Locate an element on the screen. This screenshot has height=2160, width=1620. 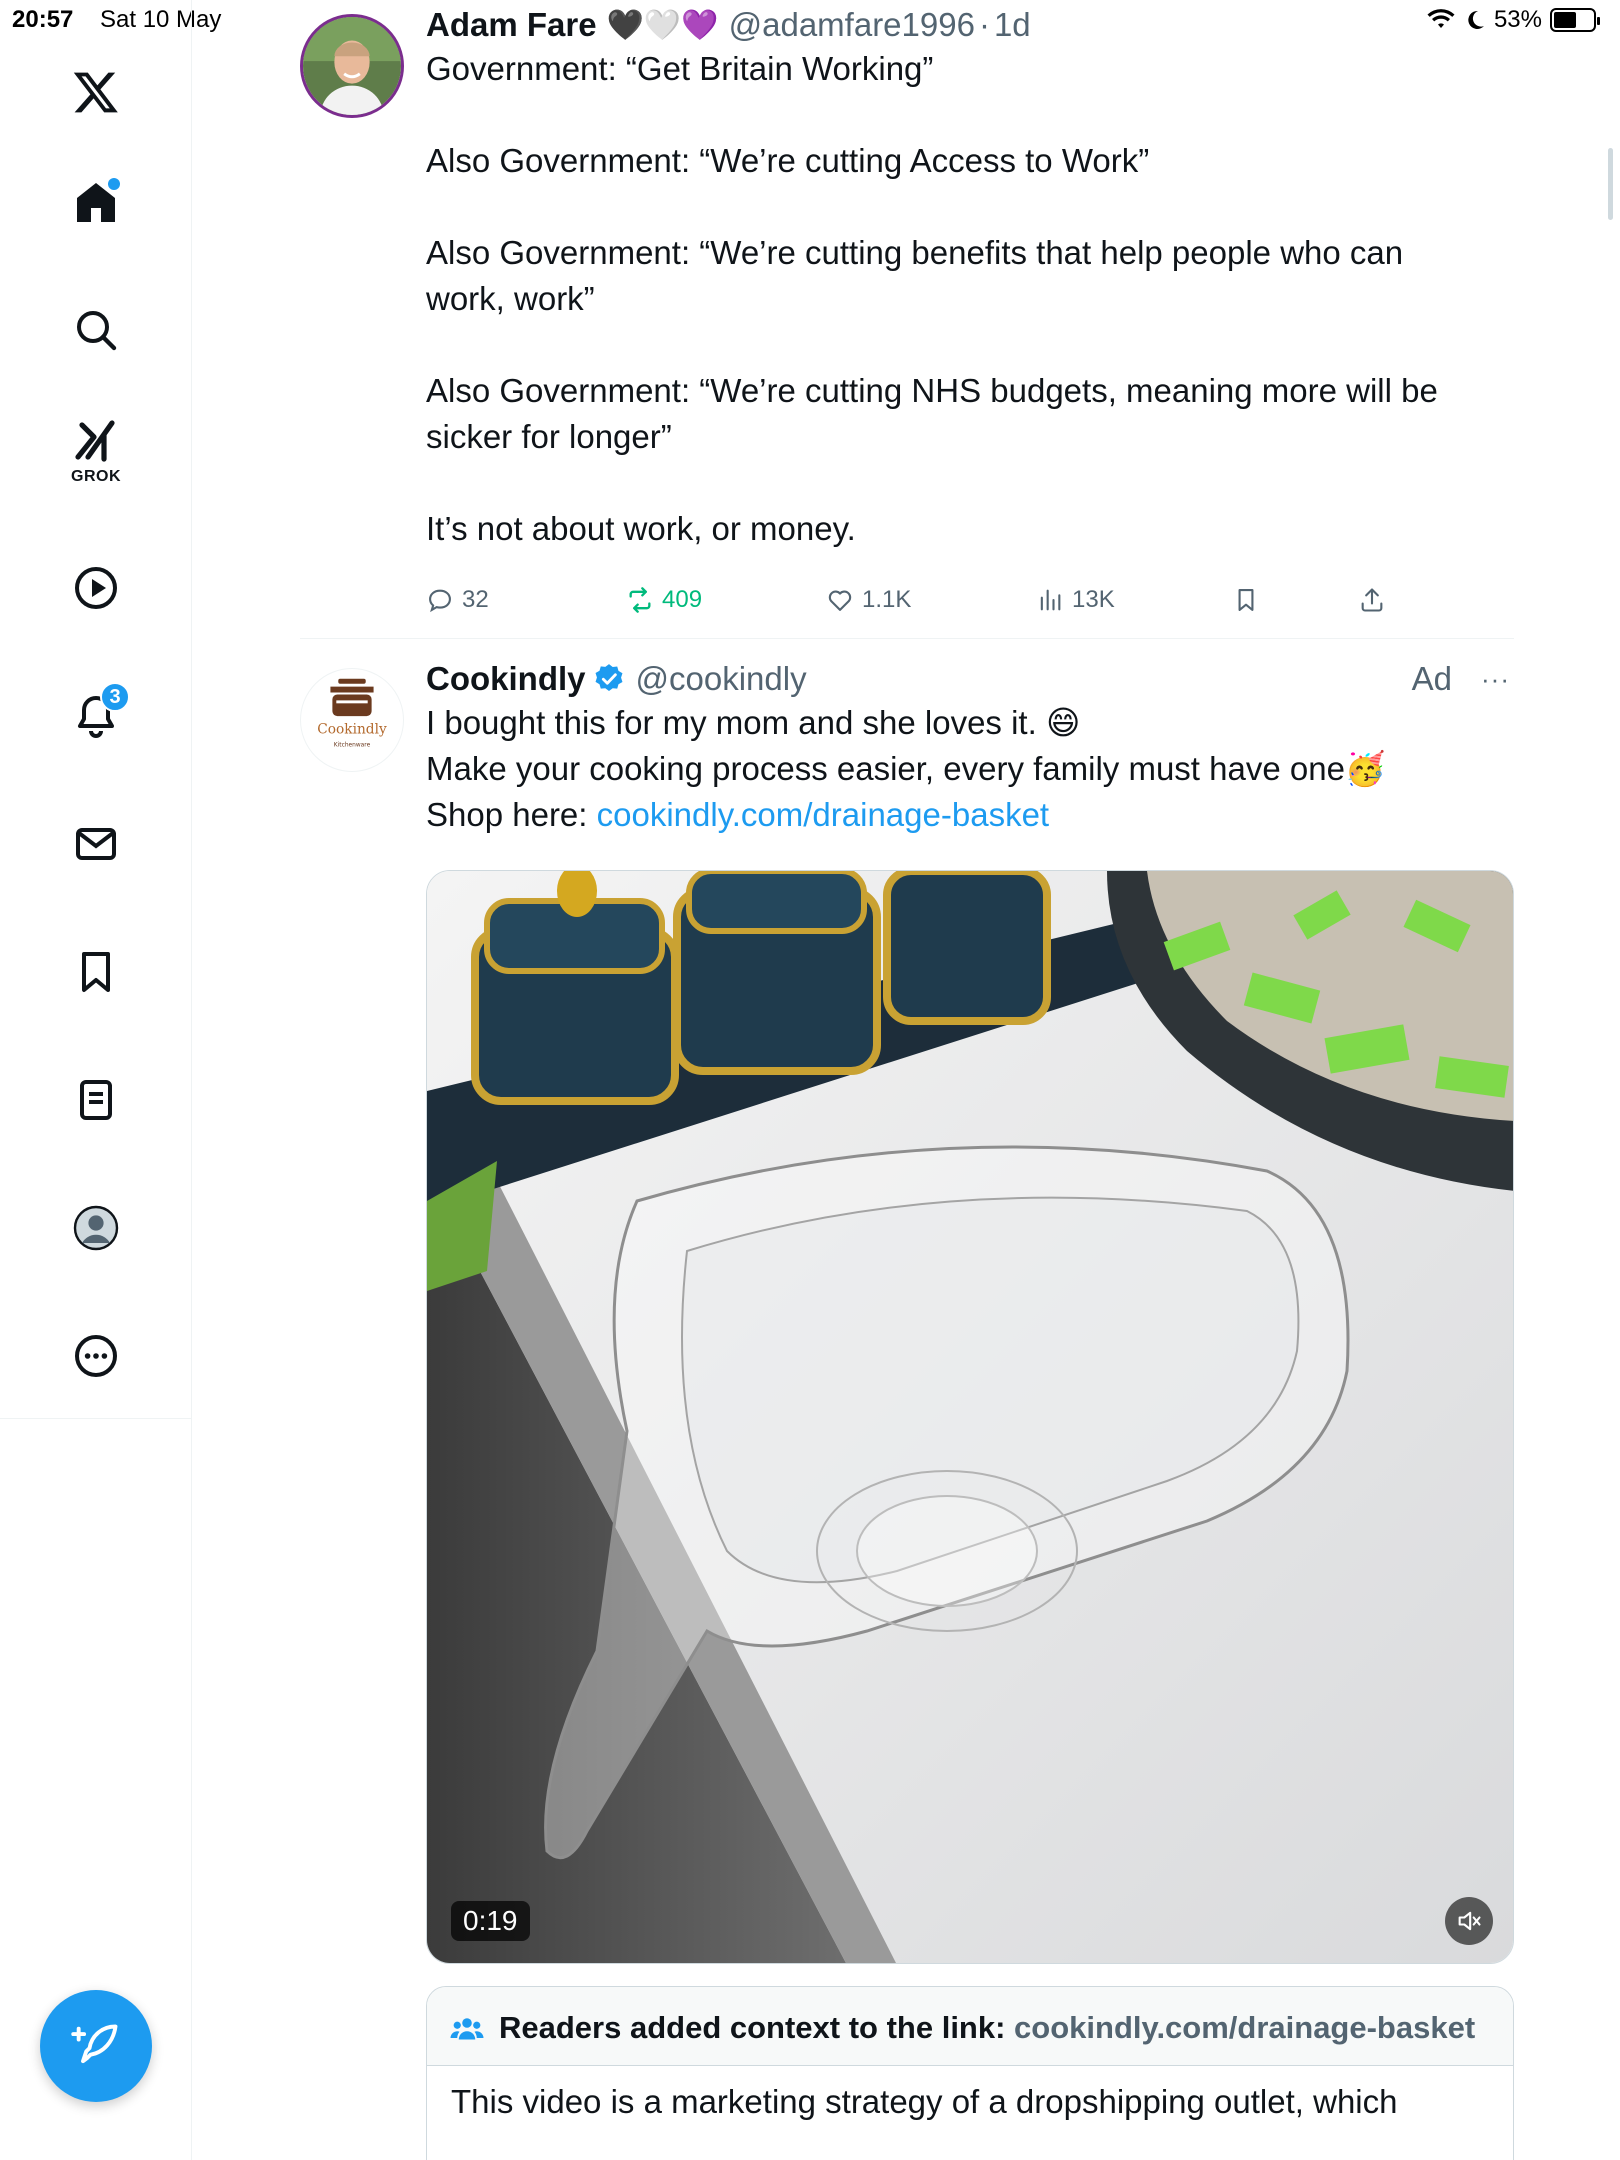
bookmark-button is located at coordinates (1246, 600).